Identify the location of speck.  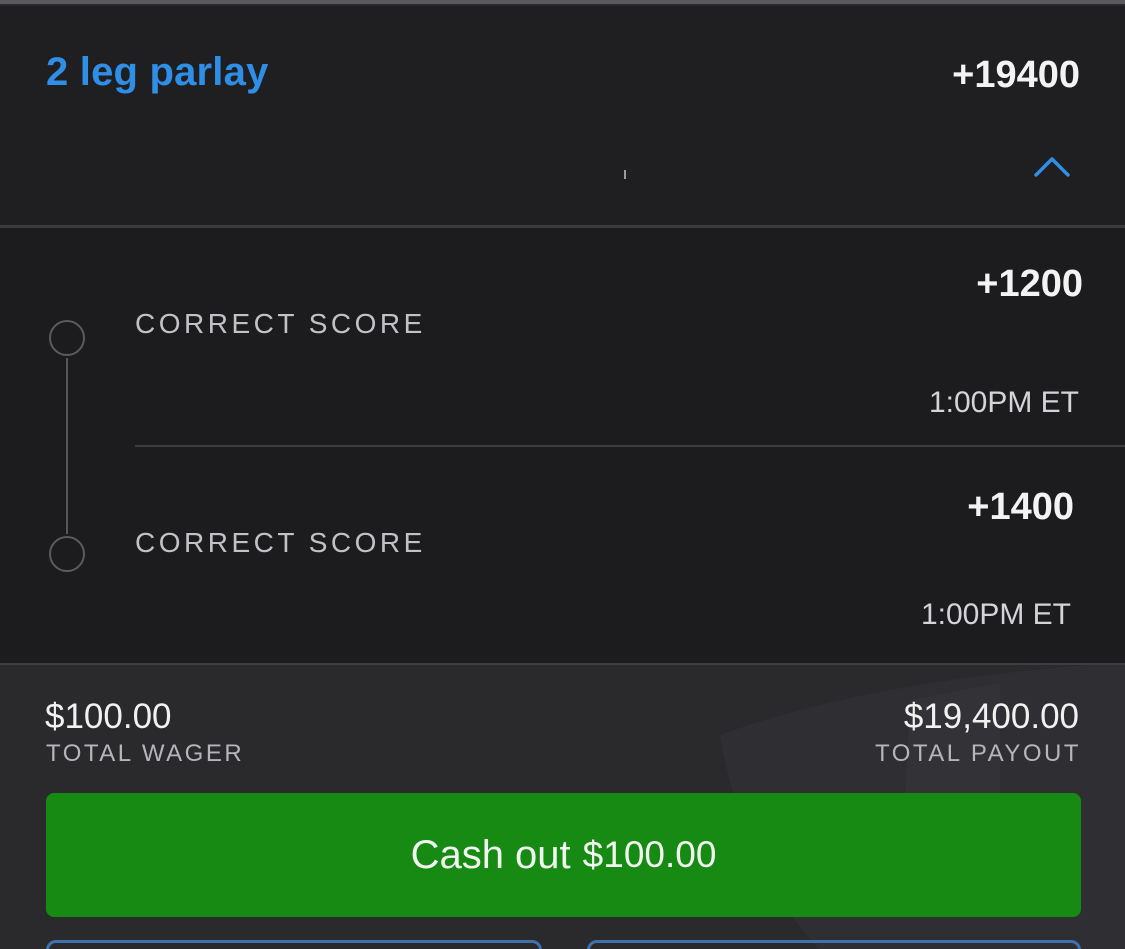
(625, 174).